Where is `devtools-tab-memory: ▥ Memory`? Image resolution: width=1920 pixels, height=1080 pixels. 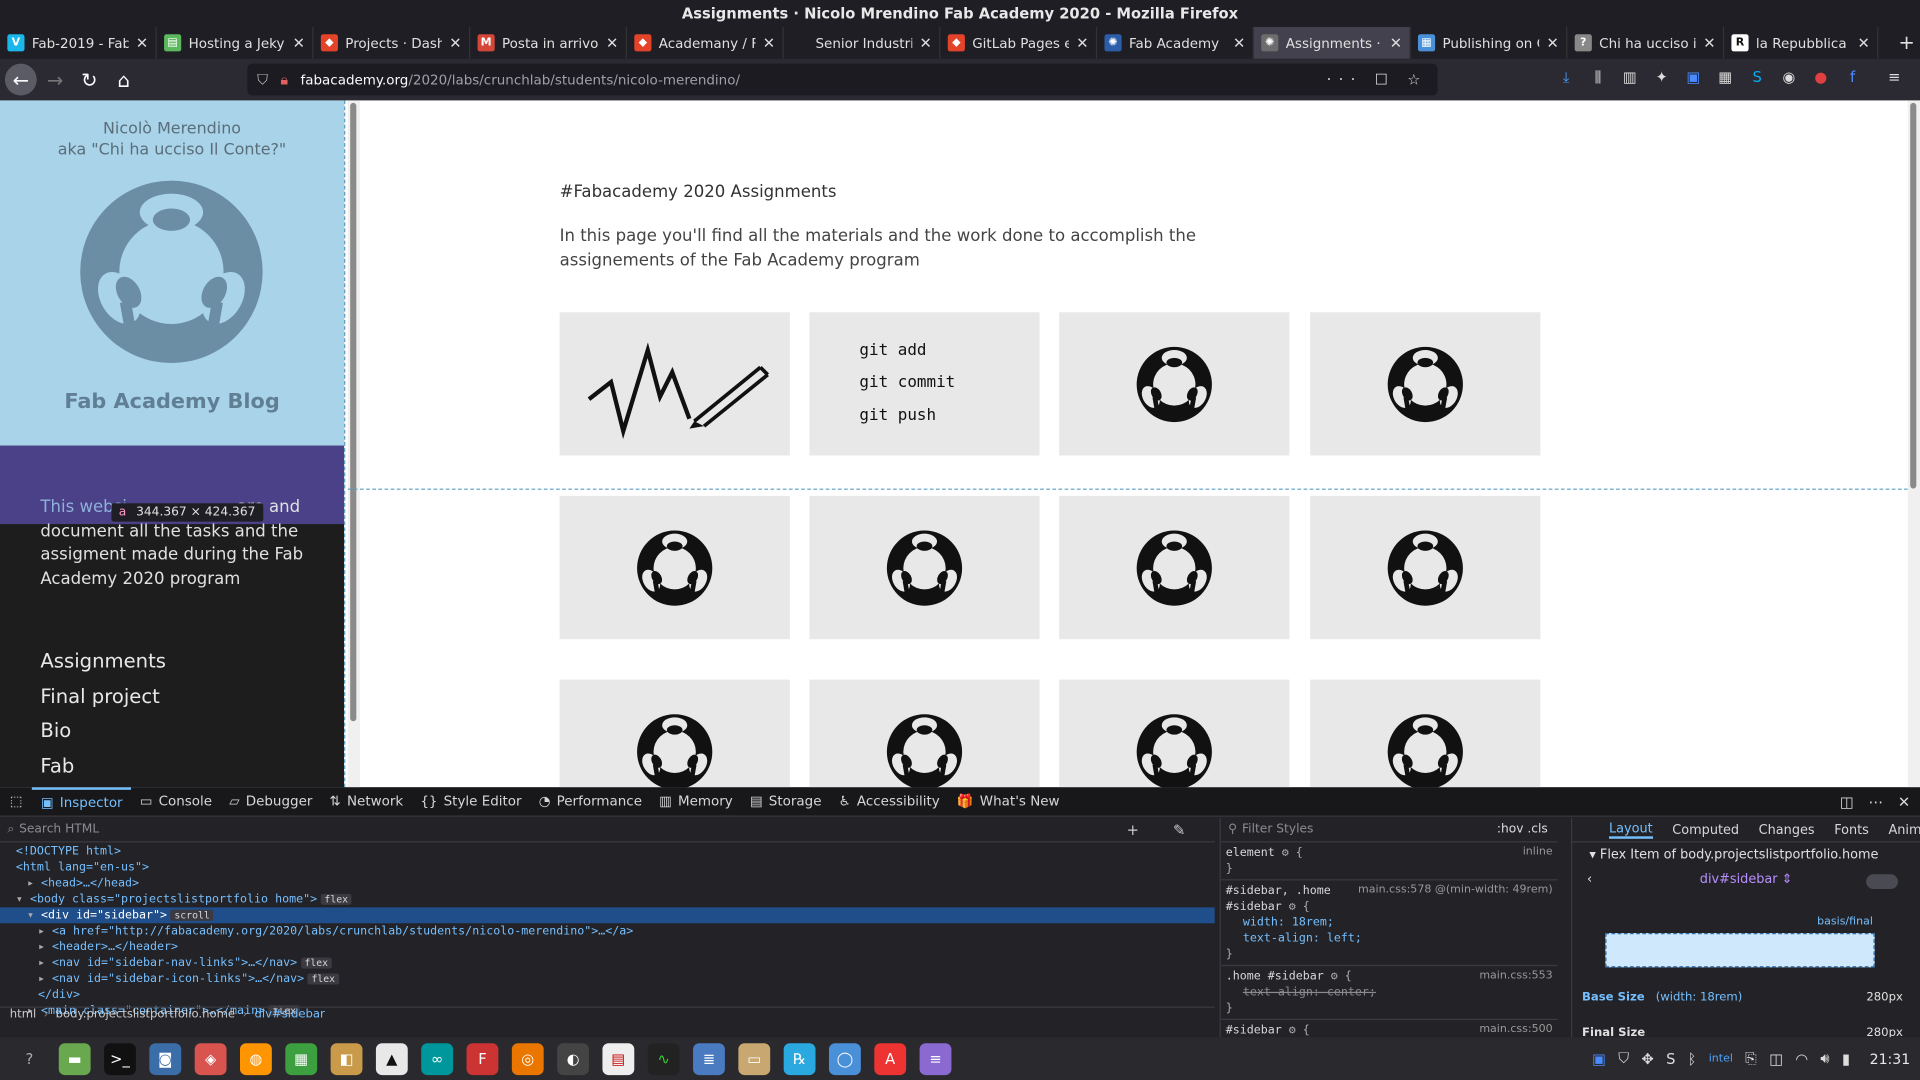
devtools-tab-memory: ▥ Memory is located at coordinates (696, 801).